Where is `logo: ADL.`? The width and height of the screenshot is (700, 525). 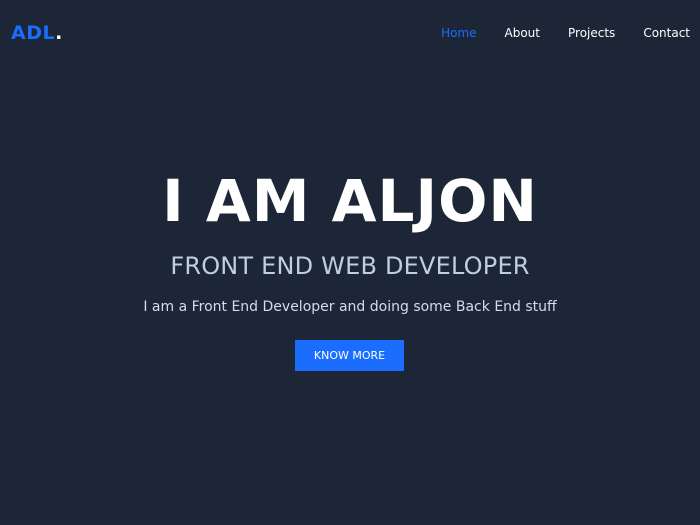 logo: ADL. is located at coordinates (37, 33).